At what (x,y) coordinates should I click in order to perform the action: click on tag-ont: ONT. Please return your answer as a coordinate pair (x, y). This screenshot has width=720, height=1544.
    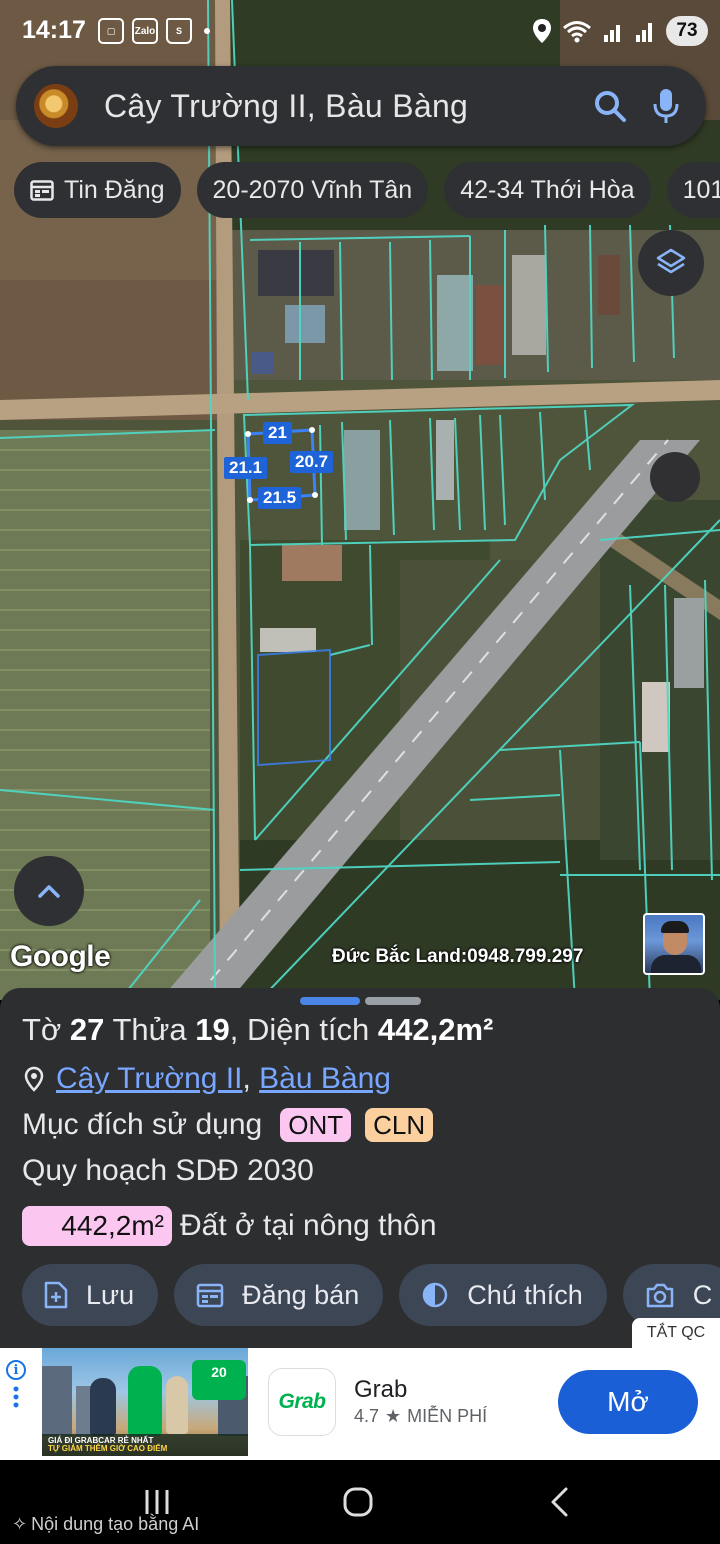
    Looking at the image, I should click on (316, 1125).